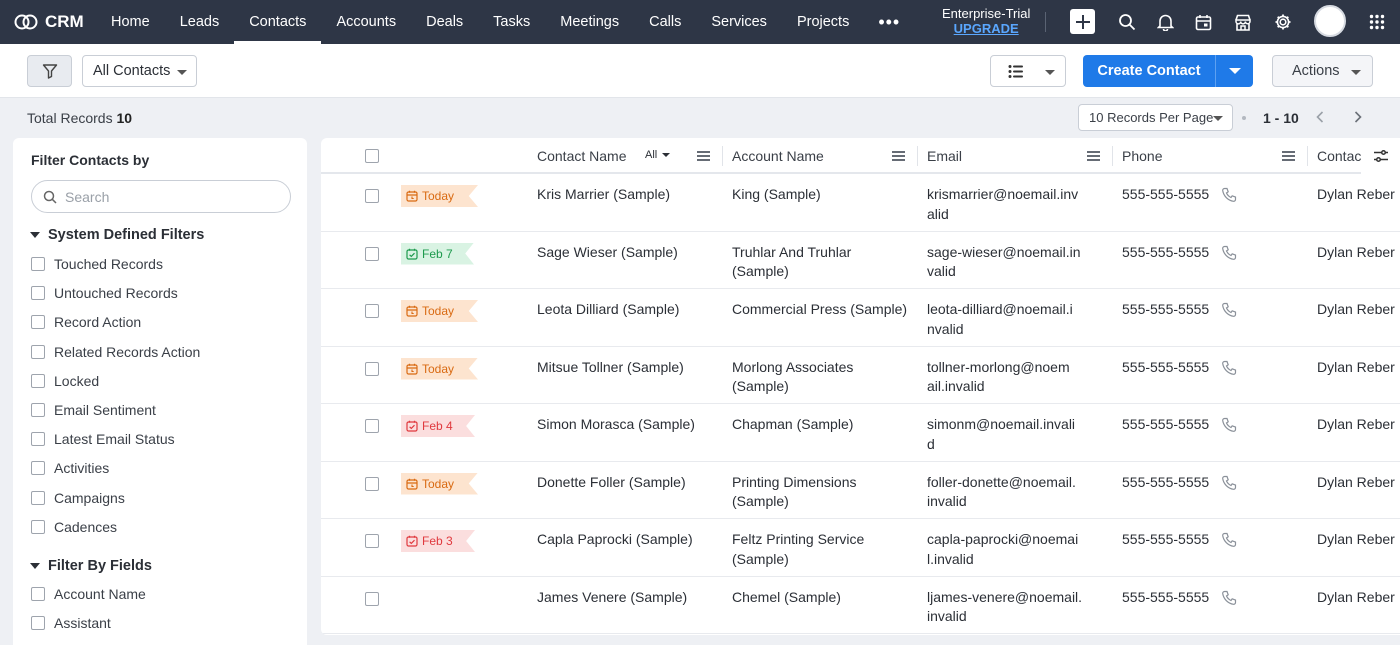 Image resolution: width=1400 pixels, height=645 pixels. Describe the element at coordinates (986, 28) in the screenshot. I see `upgrade-link: UPGRADE` at that location.